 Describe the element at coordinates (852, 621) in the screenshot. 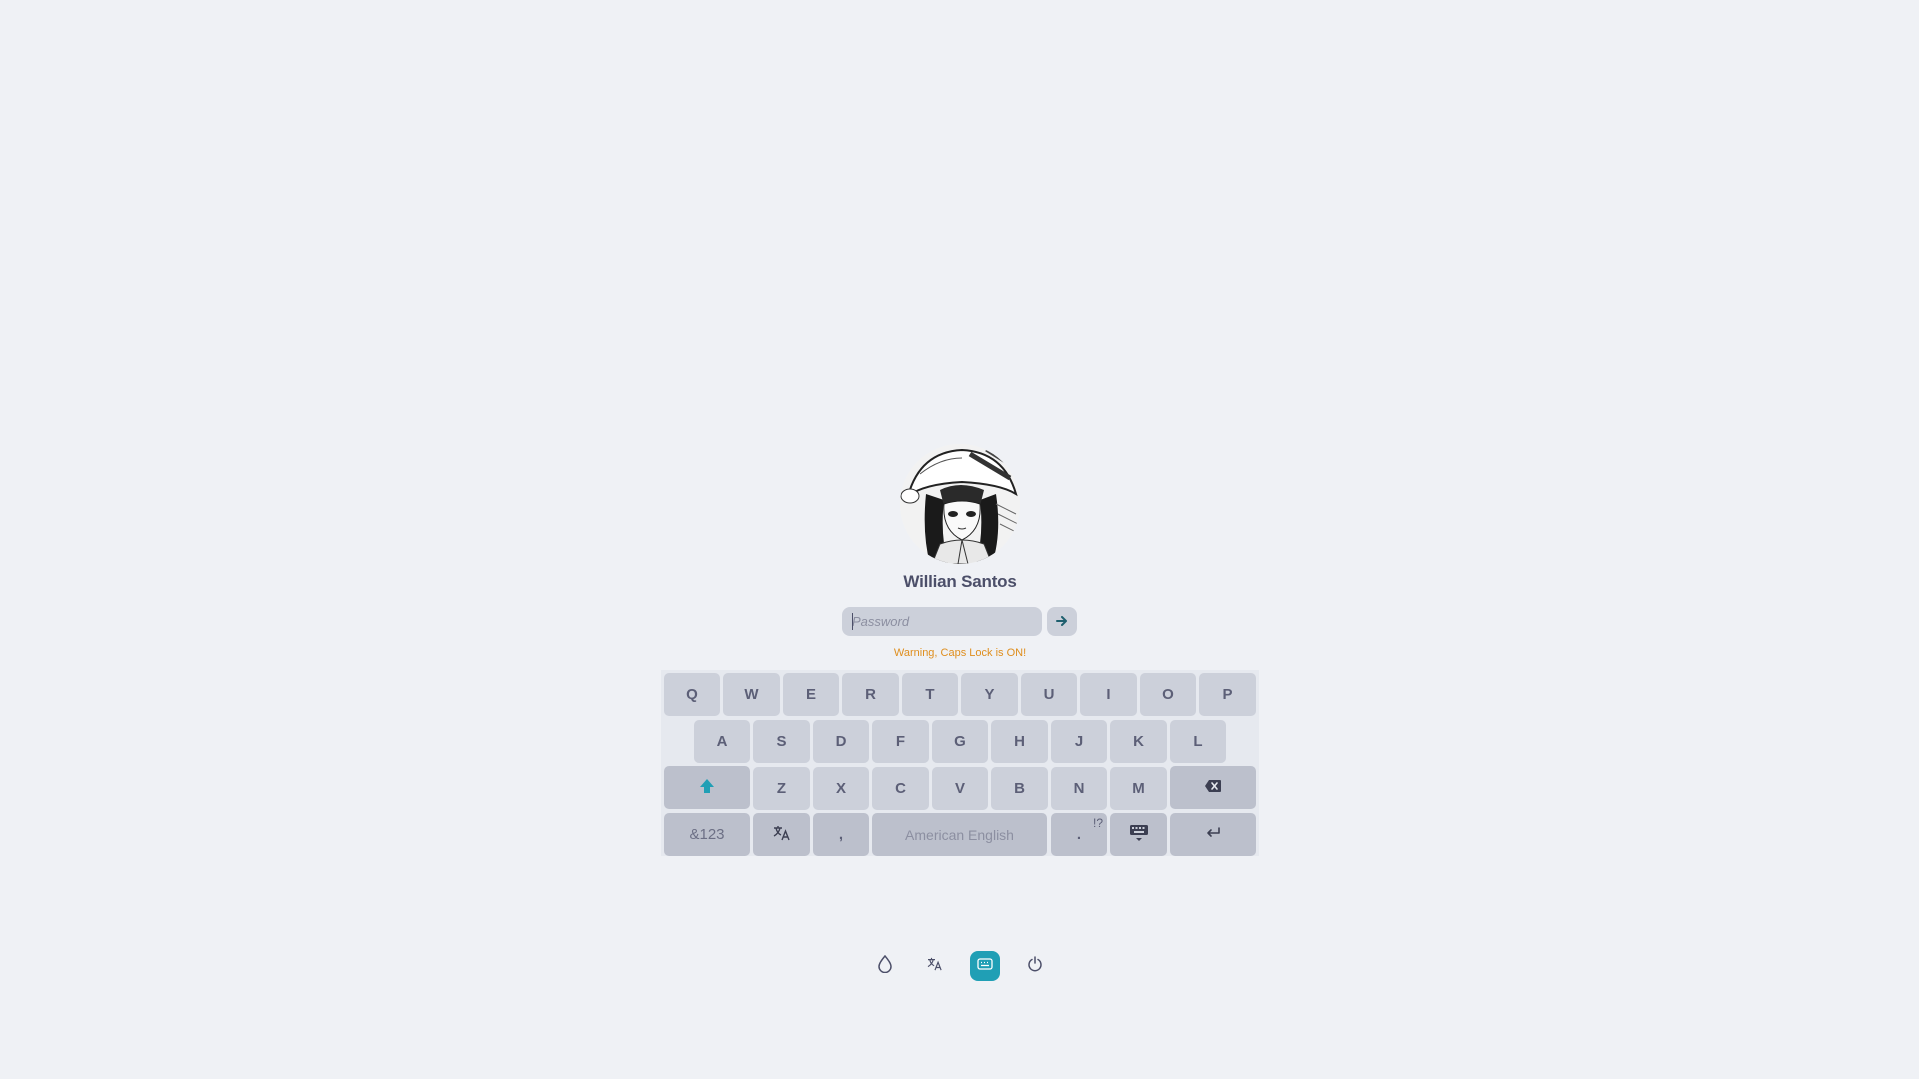

I see `text-caret` at that location.